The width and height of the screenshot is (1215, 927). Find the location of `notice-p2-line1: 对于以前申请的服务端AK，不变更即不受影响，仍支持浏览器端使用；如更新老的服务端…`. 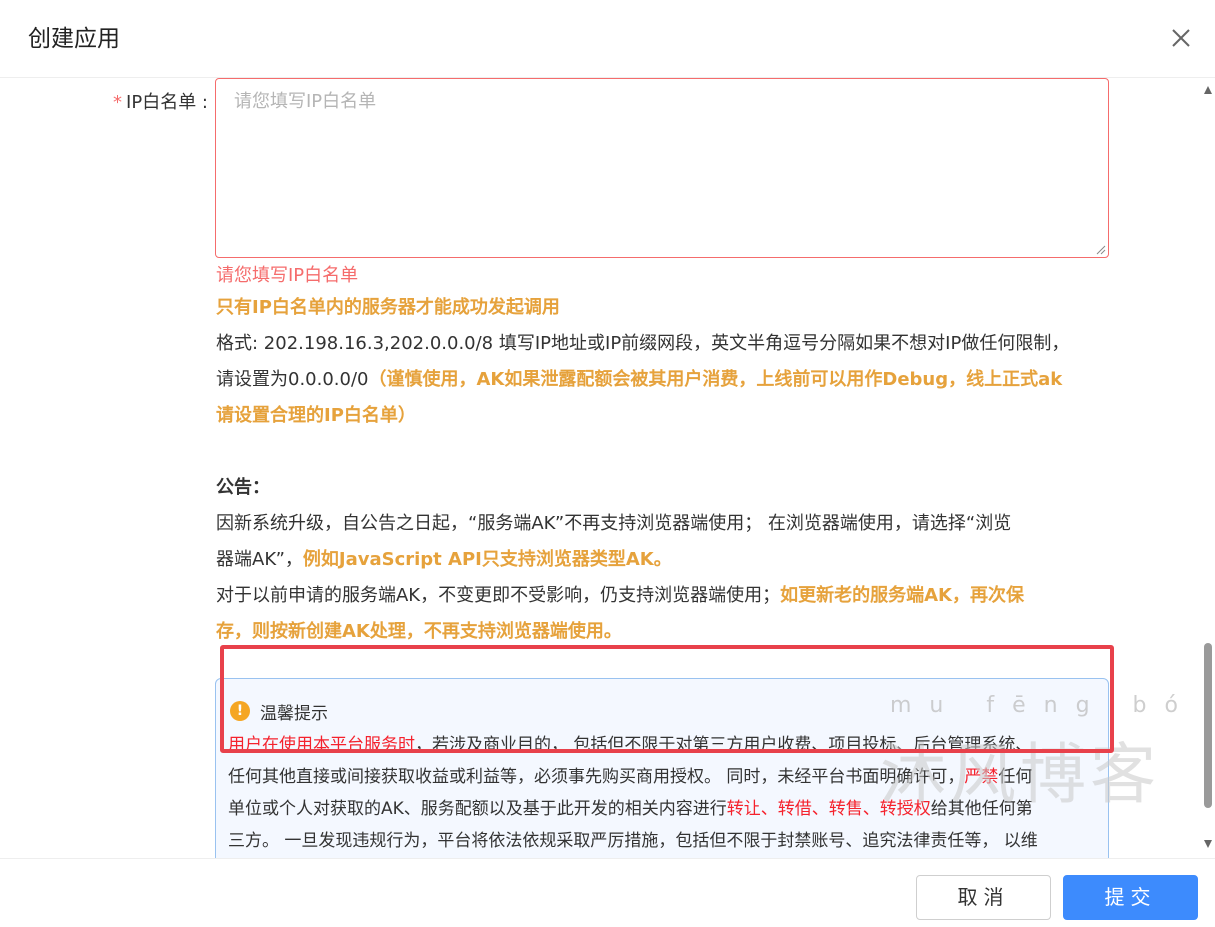

notice-p2-line1: 对于以前申请的服务端AK，不变更即不受影响，仍支持浏览器端使用；如更新老的服务端… is located at coordinates (620, 595).